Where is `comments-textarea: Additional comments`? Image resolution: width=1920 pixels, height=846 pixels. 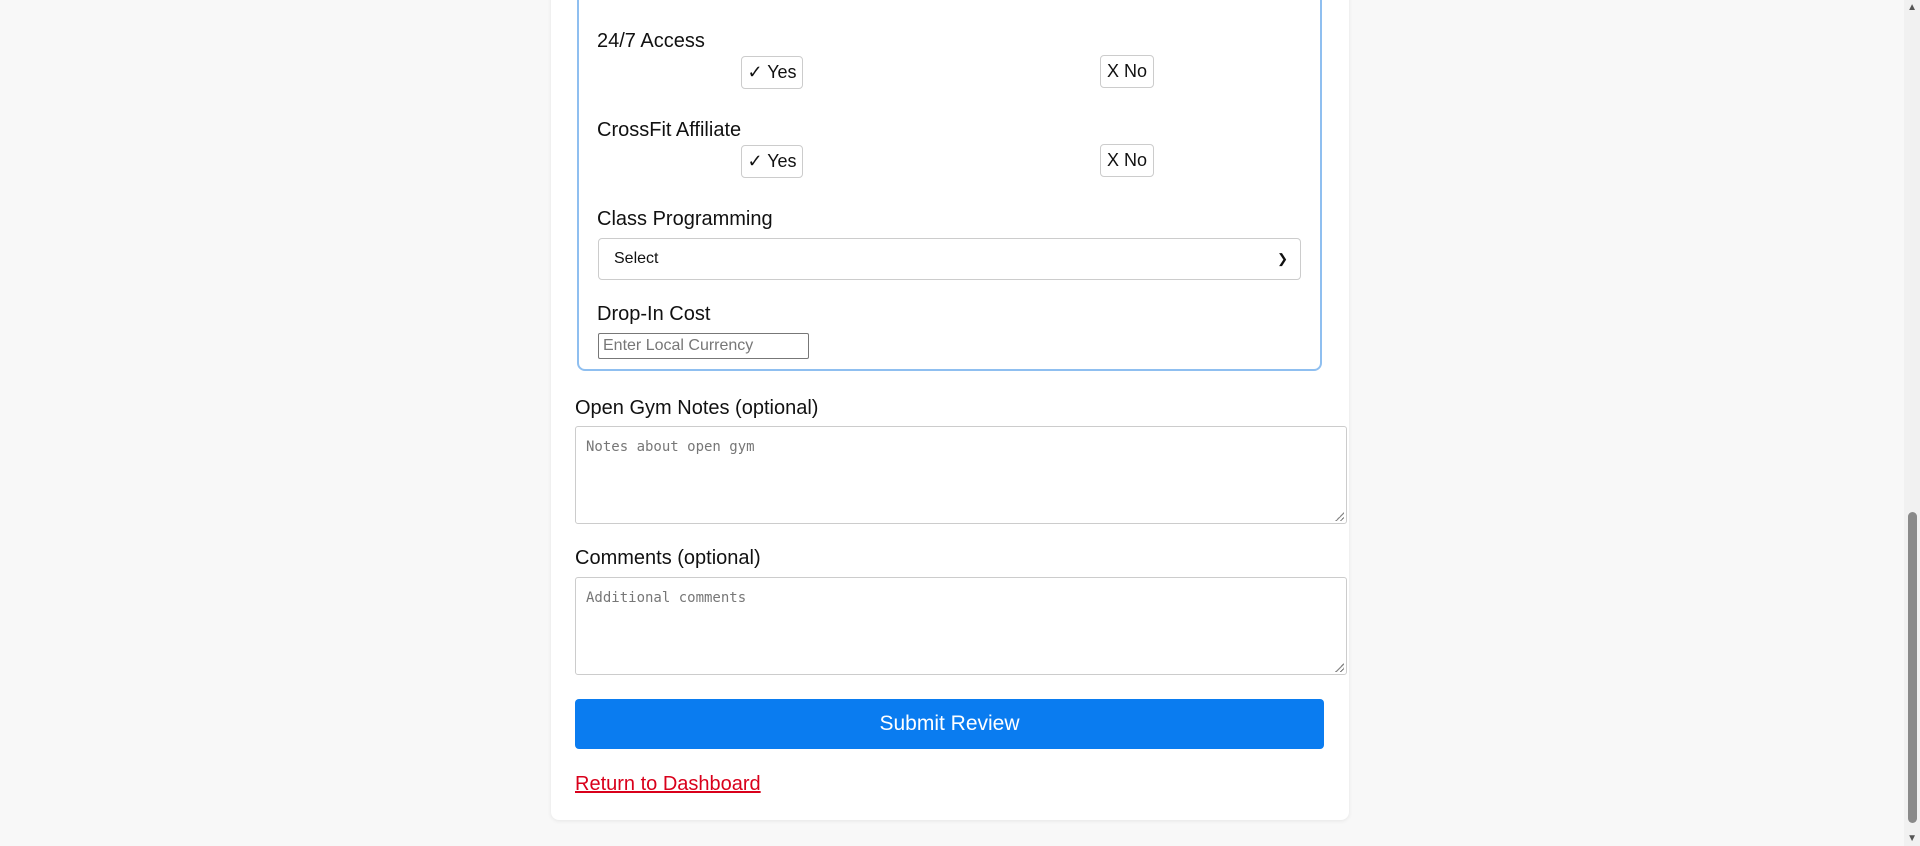
comments-textarea: Additional comments is located at coordinates (961, 626).